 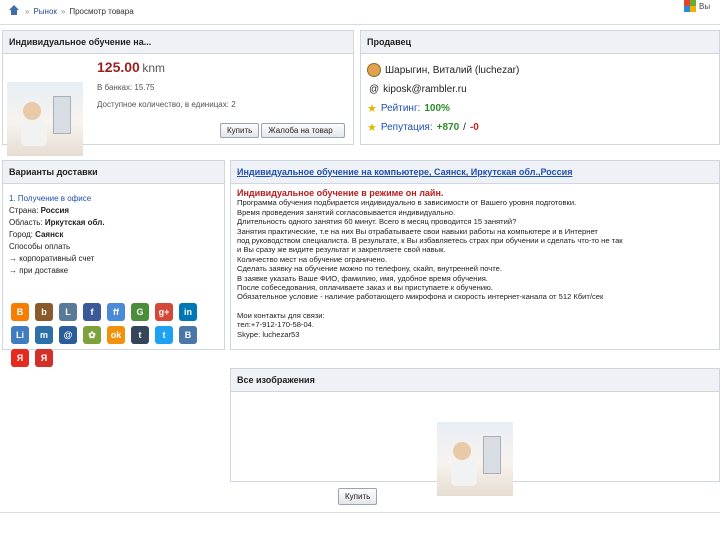 What do you see at coordinates (118, 67) in the screenshot?
I see `price-value: 125.00` at bounding box center [118, 67].